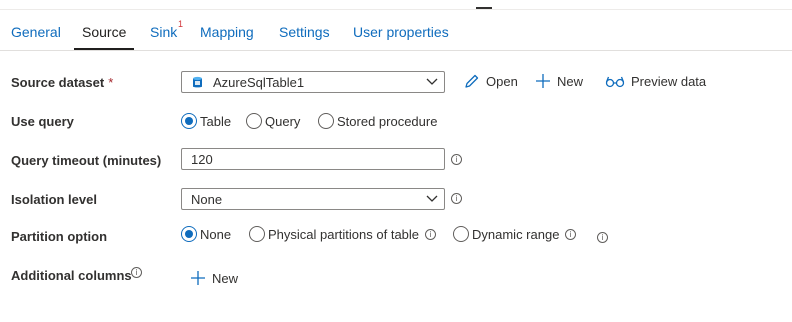 The image size is (792, 322). What do you see at coordinates (136, 272) in the screenshot?
I see `additional-columns-info-icon: i` at bounding box center [136, 272].